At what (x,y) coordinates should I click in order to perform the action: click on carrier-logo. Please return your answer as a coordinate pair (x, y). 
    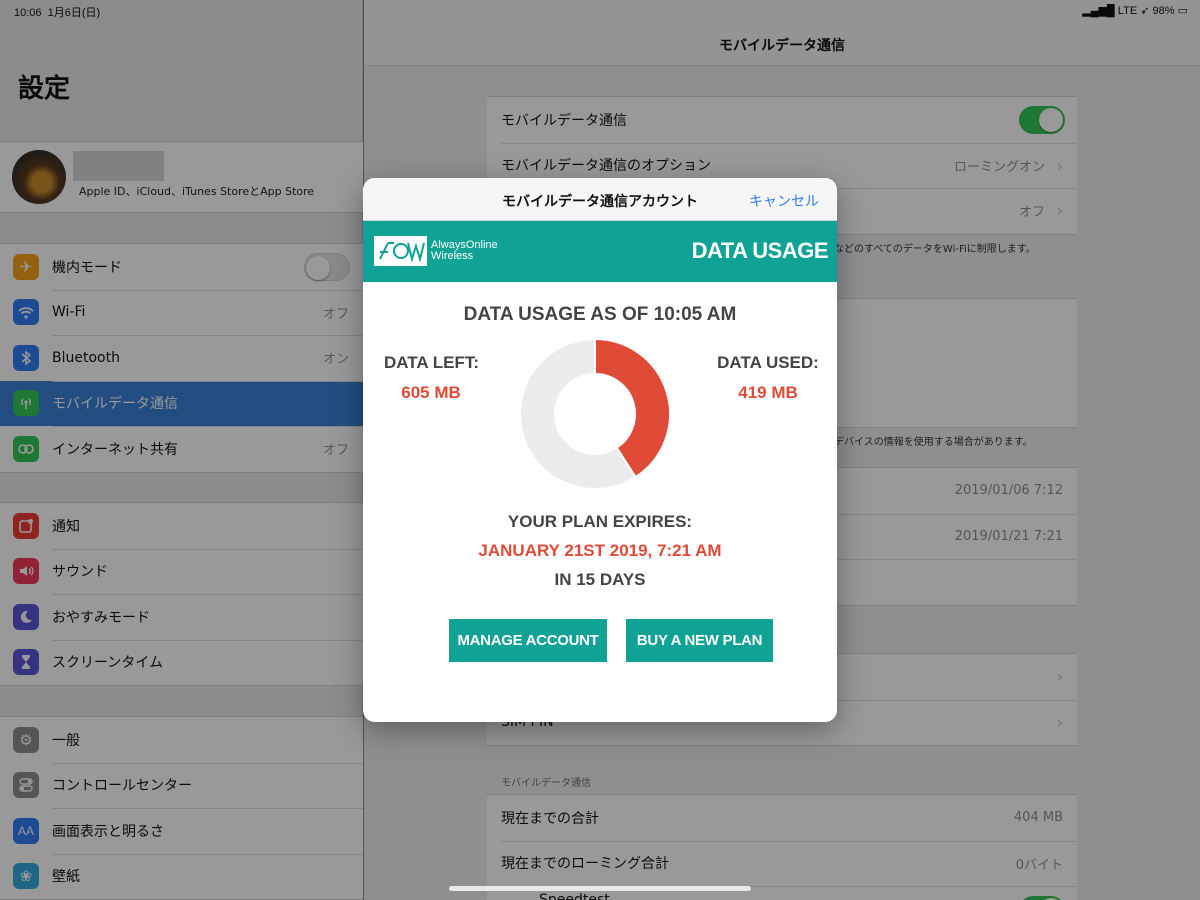
    Looking at the image, I should click on (400, 251).